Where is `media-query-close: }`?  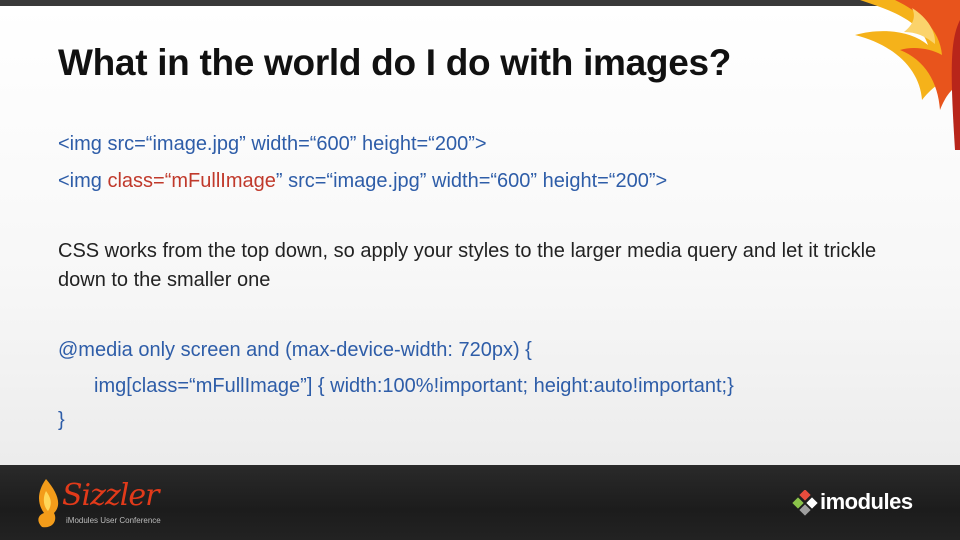
media-query-close: } is located at coordinates (61, 420).